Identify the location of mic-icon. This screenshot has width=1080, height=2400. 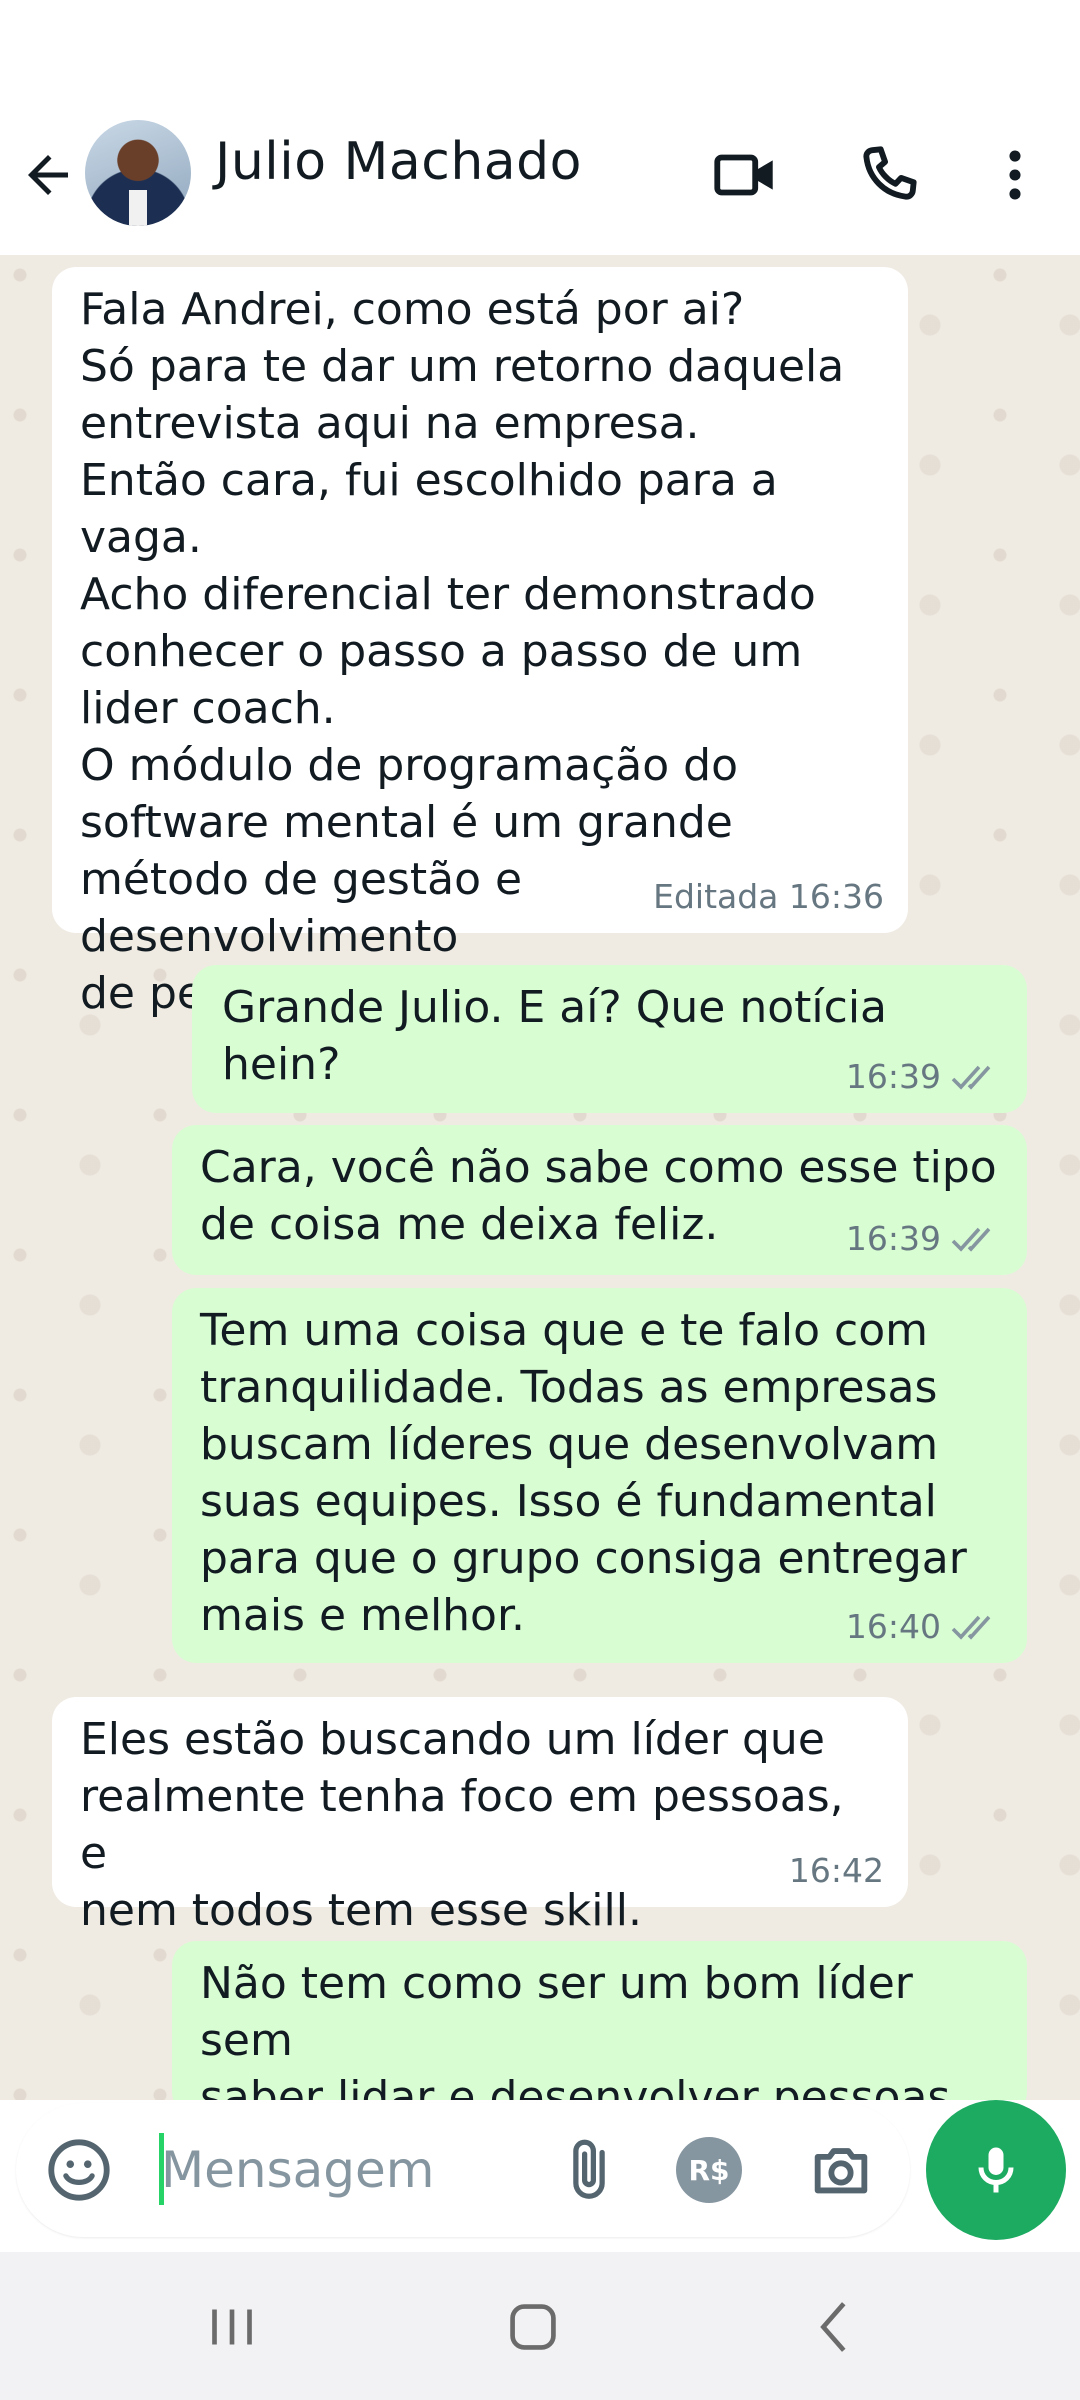
(996, 2170).